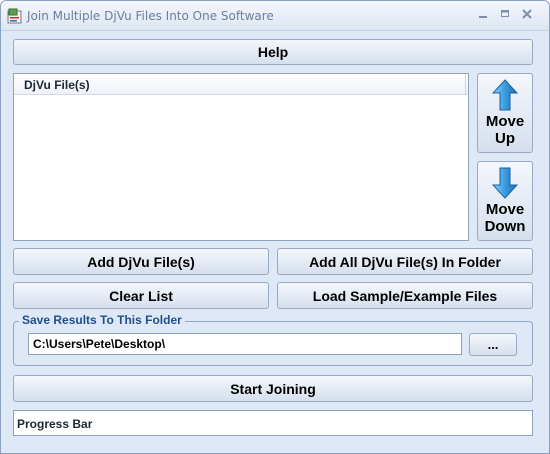 This screenshot has width=550, height=454. What do you see at coordinates (245, 344) in the screenshot?
I see `output-folder-input` at bounding box center [245, 344].